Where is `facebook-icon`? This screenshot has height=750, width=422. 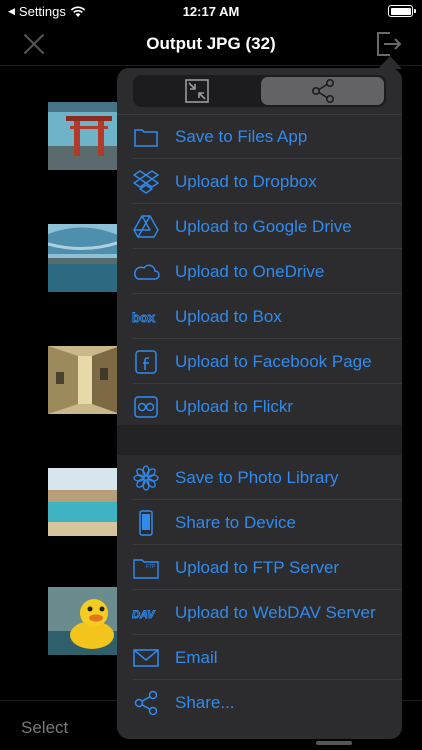 facebook-icon is located at coordinates (146, 362).